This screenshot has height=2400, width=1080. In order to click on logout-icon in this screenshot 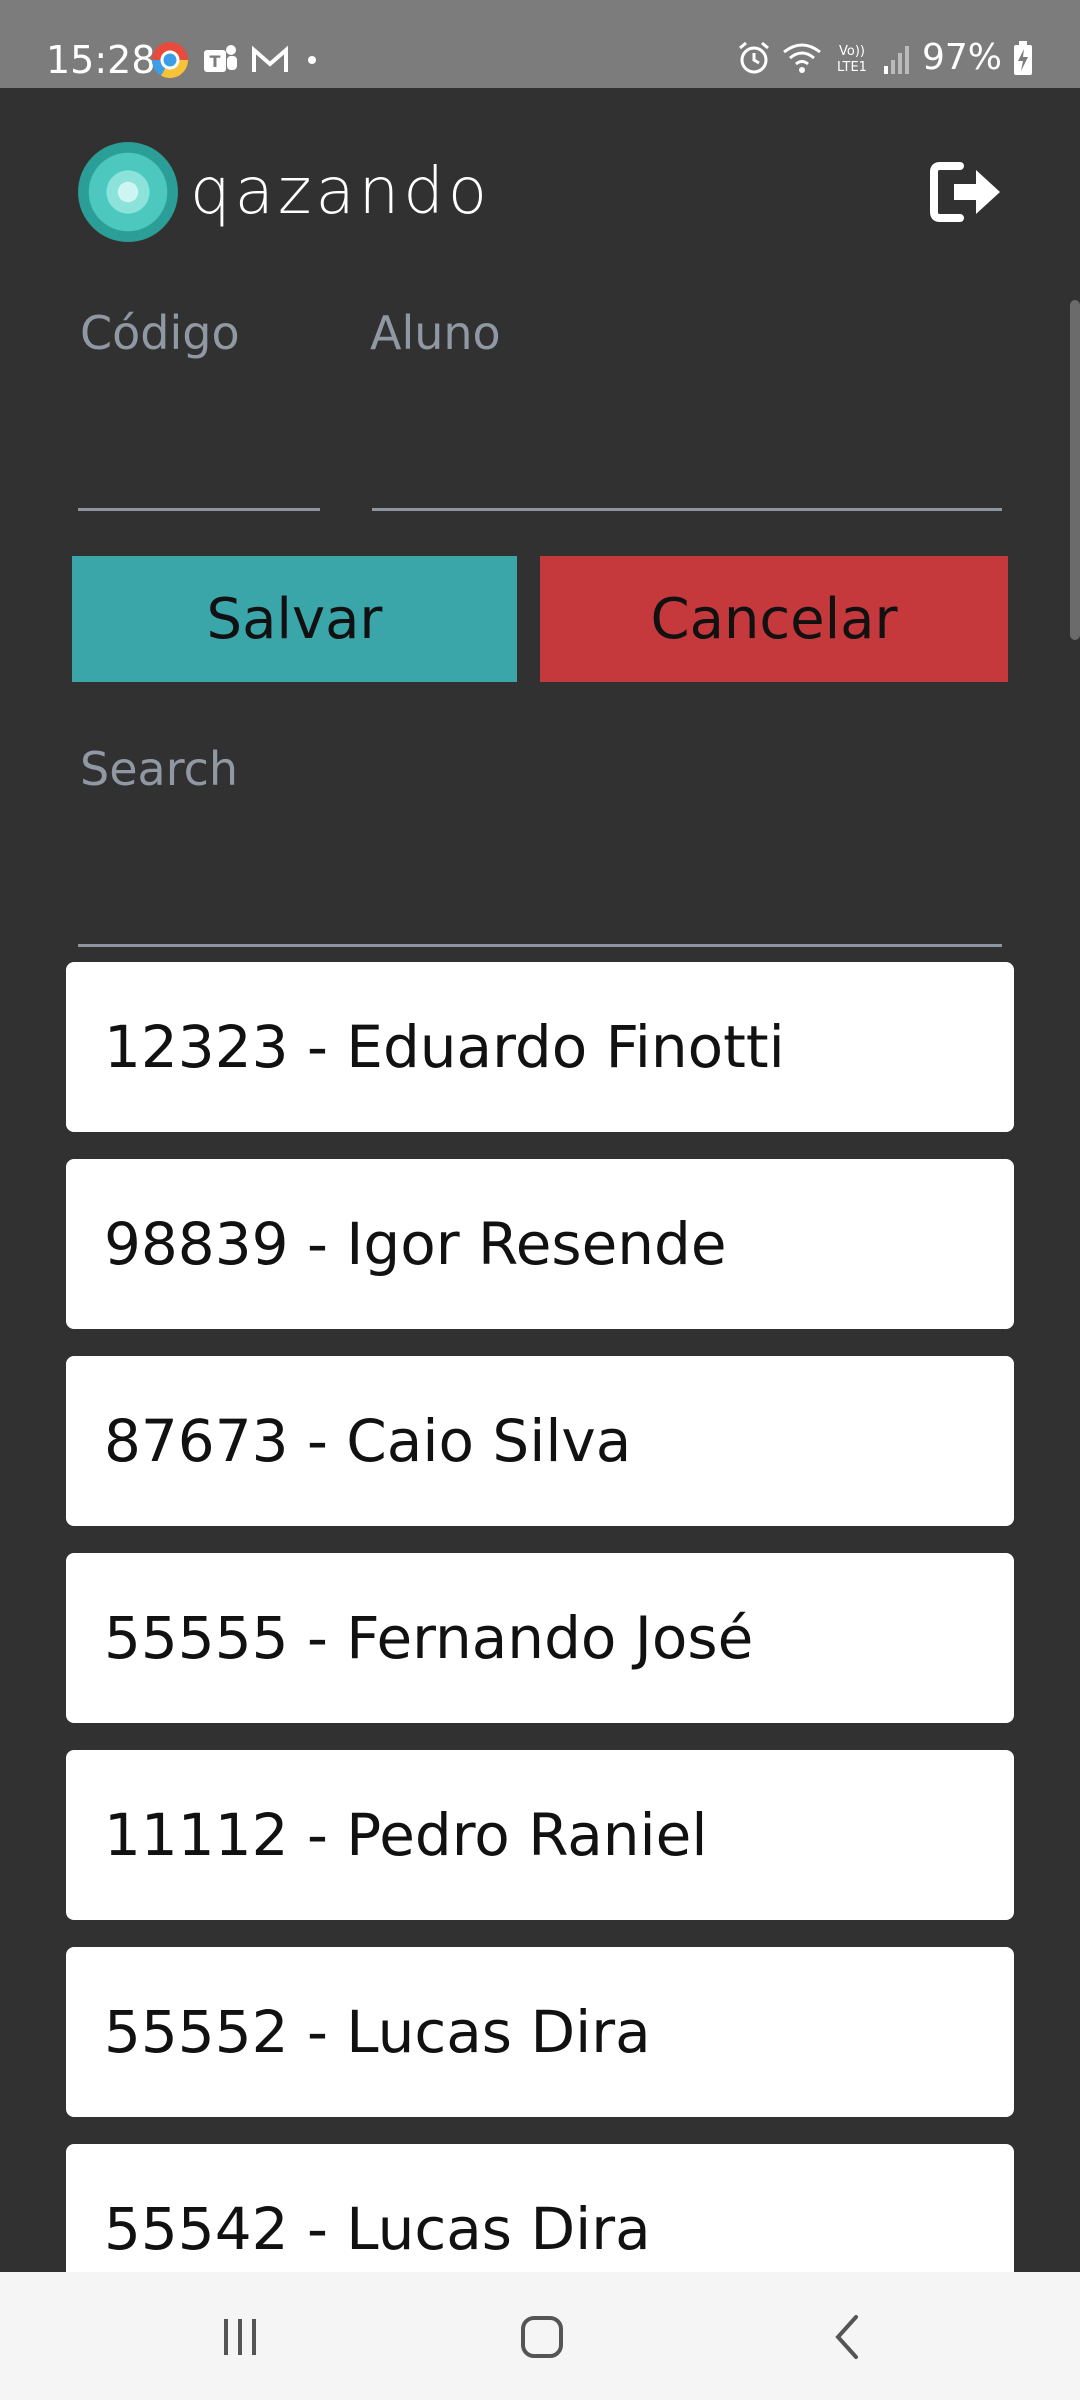, I will do `click(967, 192)`.